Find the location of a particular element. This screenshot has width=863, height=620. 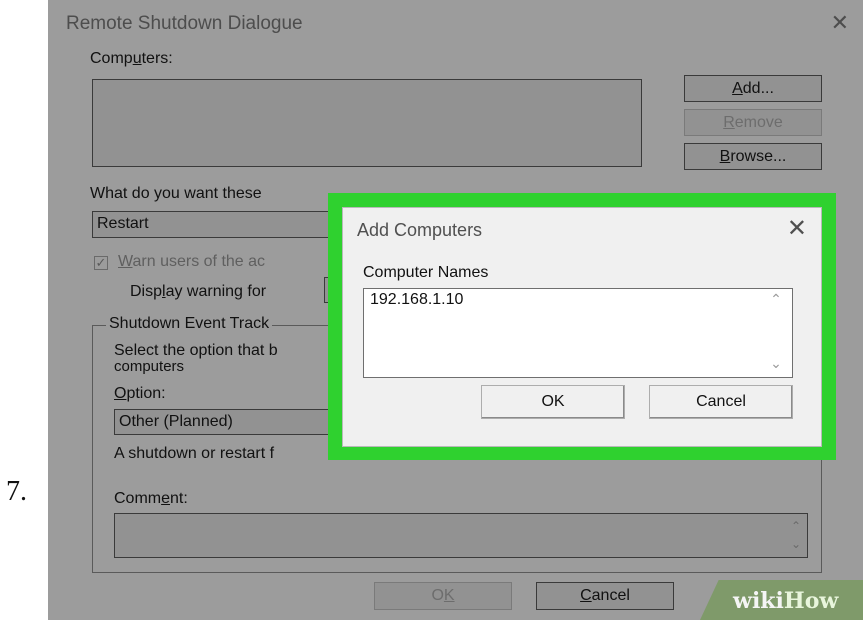

option-select: Other (Planned) is located at coordinates (234, 422).